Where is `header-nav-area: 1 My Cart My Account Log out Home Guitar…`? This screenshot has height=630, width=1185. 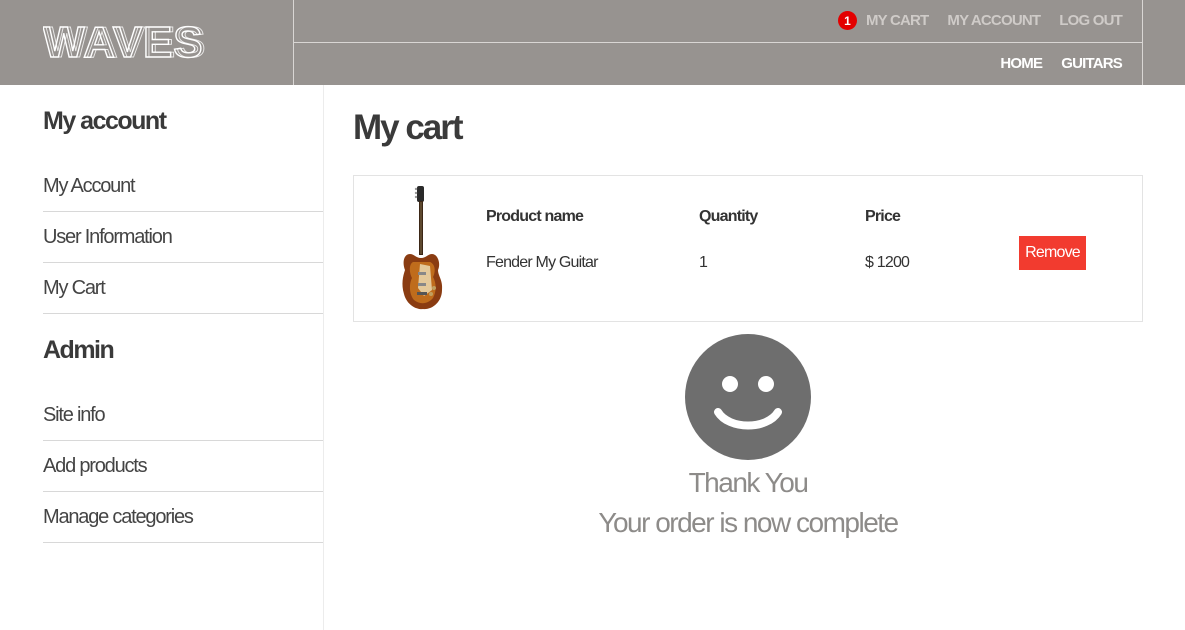 header-nav-area: 1 My Cart My Account Log out Home Guitar… is located at coordinates (718, 42).